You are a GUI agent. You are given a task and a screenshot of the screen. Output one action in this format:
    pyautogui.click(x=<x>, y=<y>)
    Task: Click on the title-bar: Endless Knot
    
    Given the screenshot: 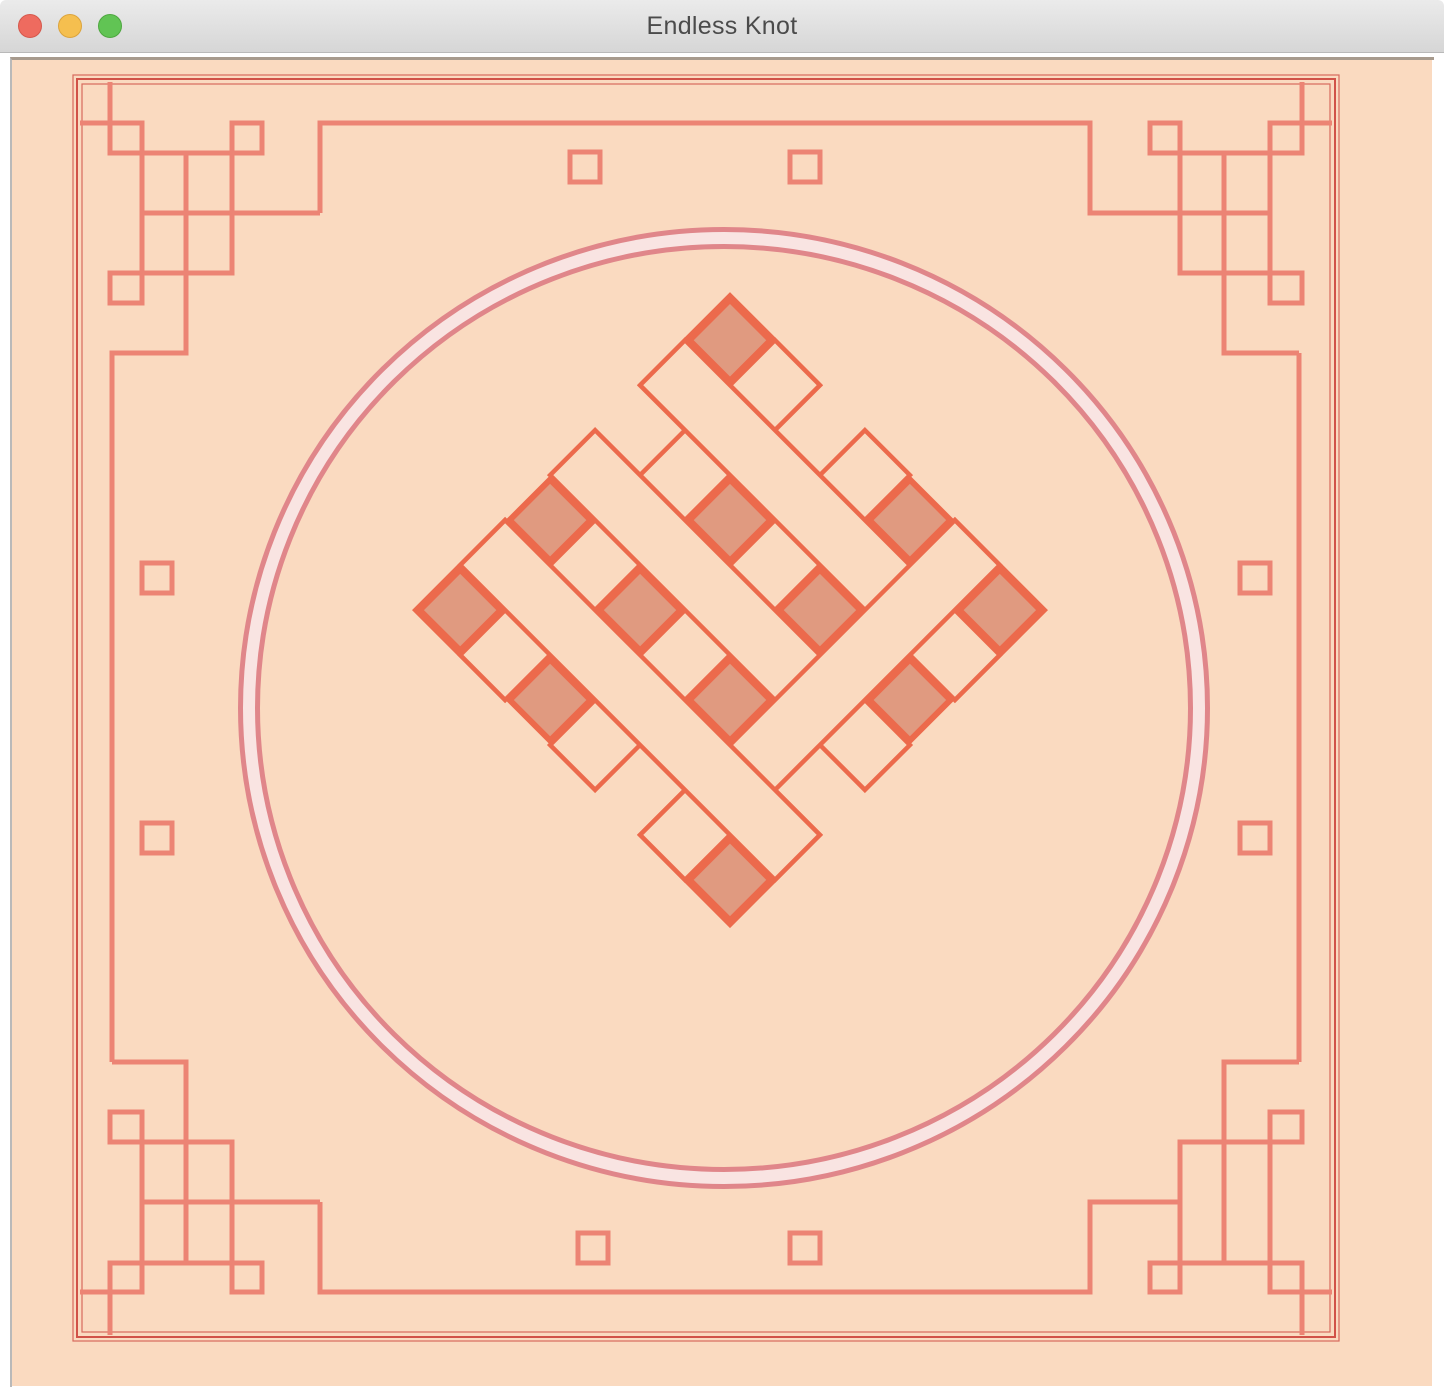 What is the action you would take?
    pyautogui.click(x=722, y=26)
    